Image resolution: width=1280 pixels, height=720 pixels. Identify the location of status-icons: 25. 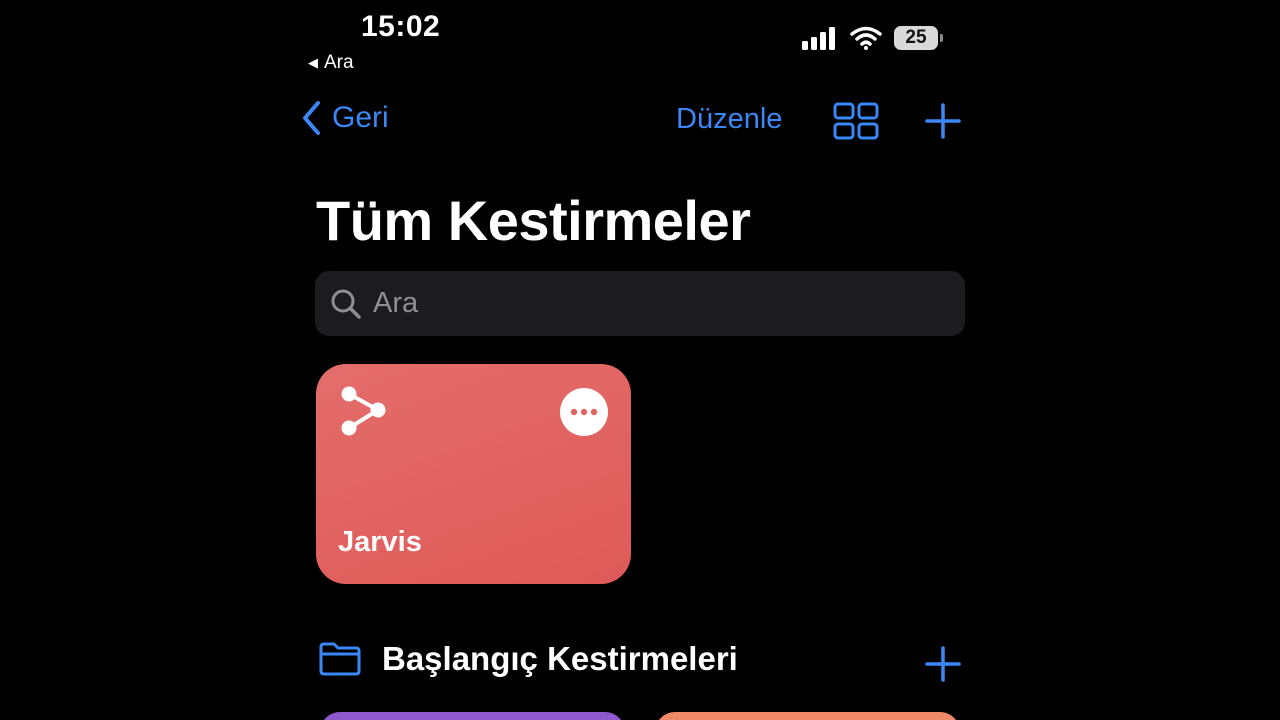
(872, 38).